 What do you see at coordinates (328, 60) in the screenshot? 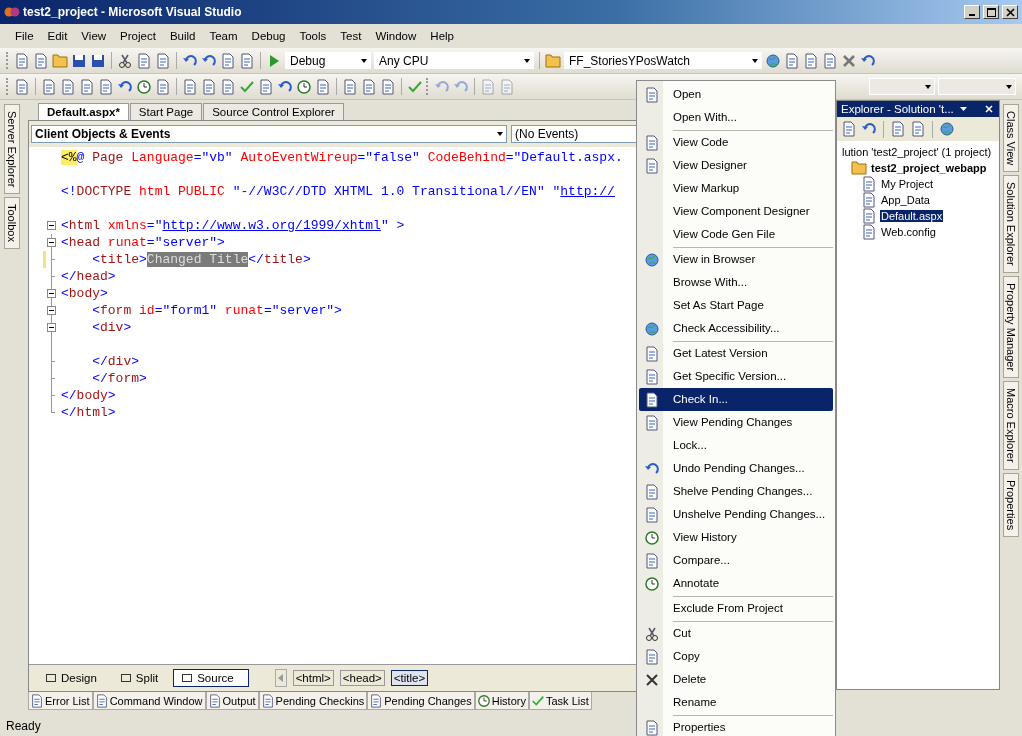
I see `configuration-dropdown: Debug` at bounding box center [328, 60].